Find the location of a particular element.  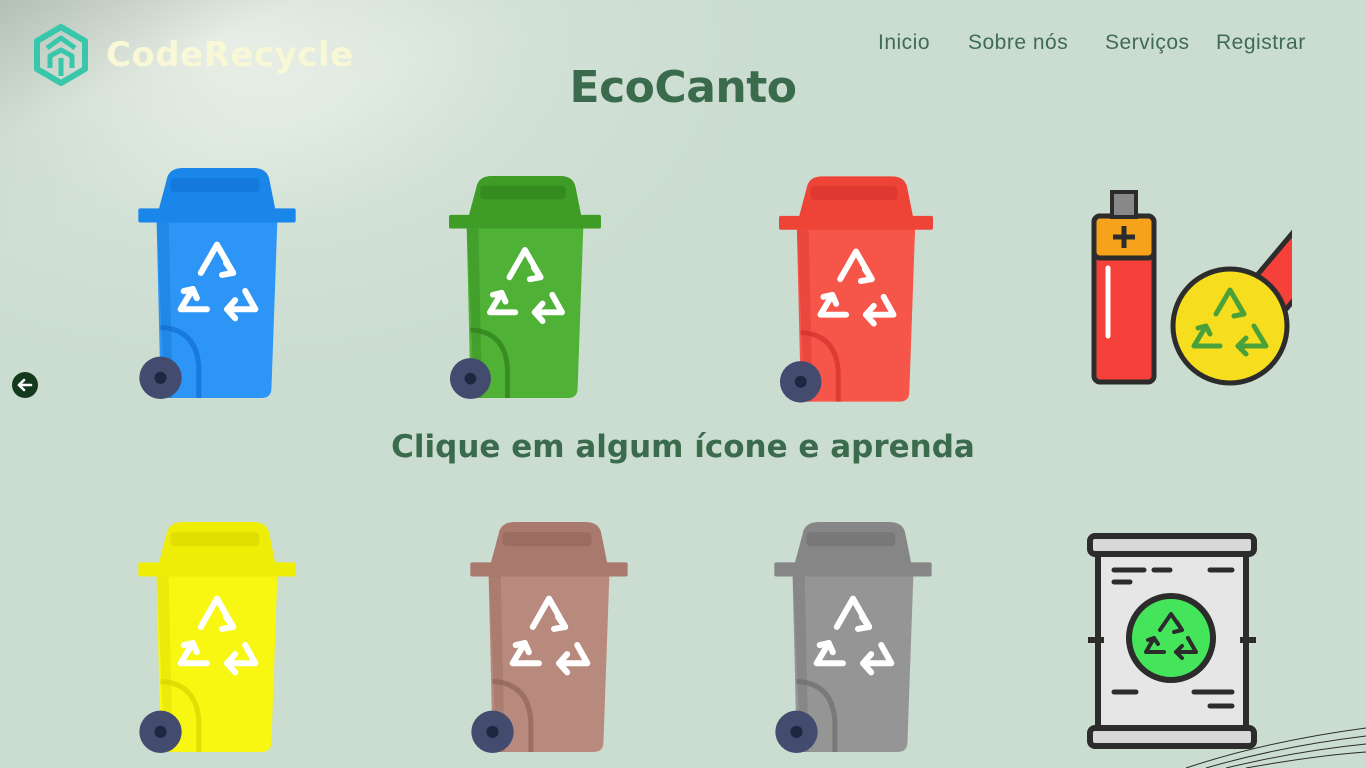

green-bin-button is located at coordinates (525, 287).